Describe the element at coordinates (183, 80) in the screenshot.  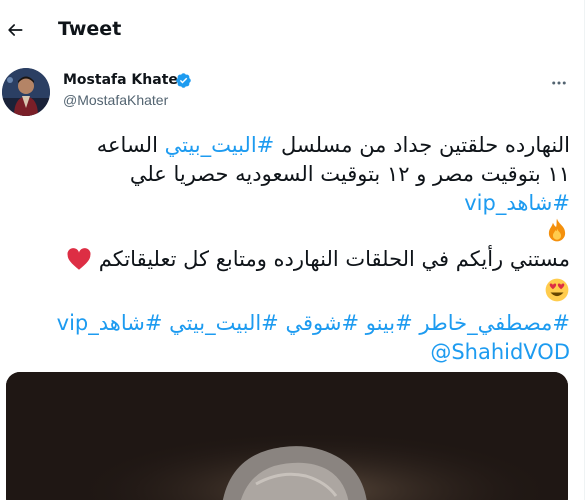
I see `verified-badge-icon` at that location.